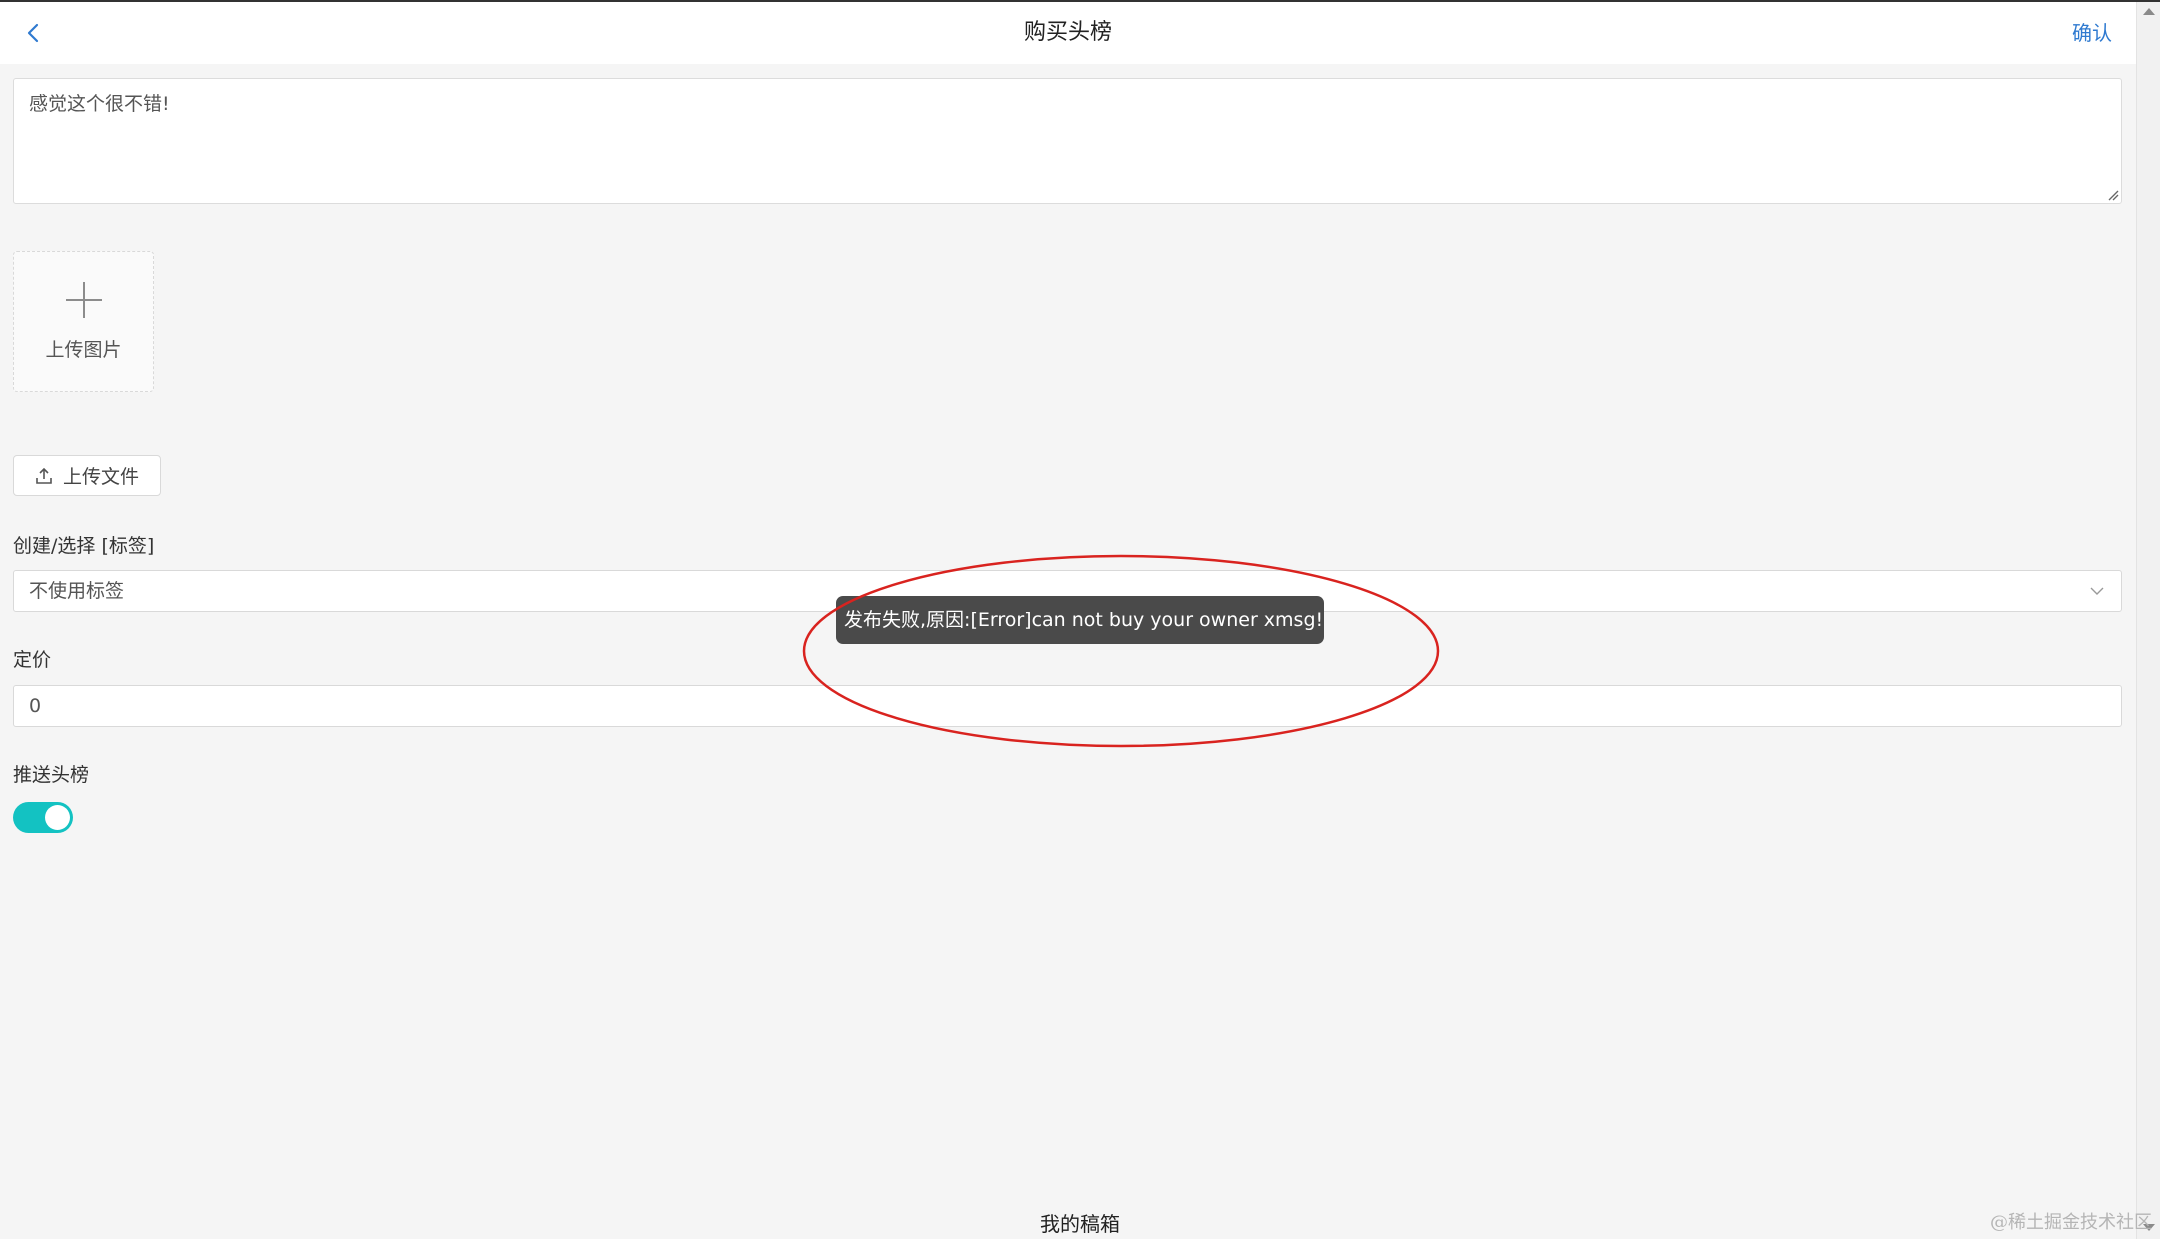 The height and width of the screenshot is (1239, 2160). I want to click on upload-file-label: 上传文件, so click(100, 477).